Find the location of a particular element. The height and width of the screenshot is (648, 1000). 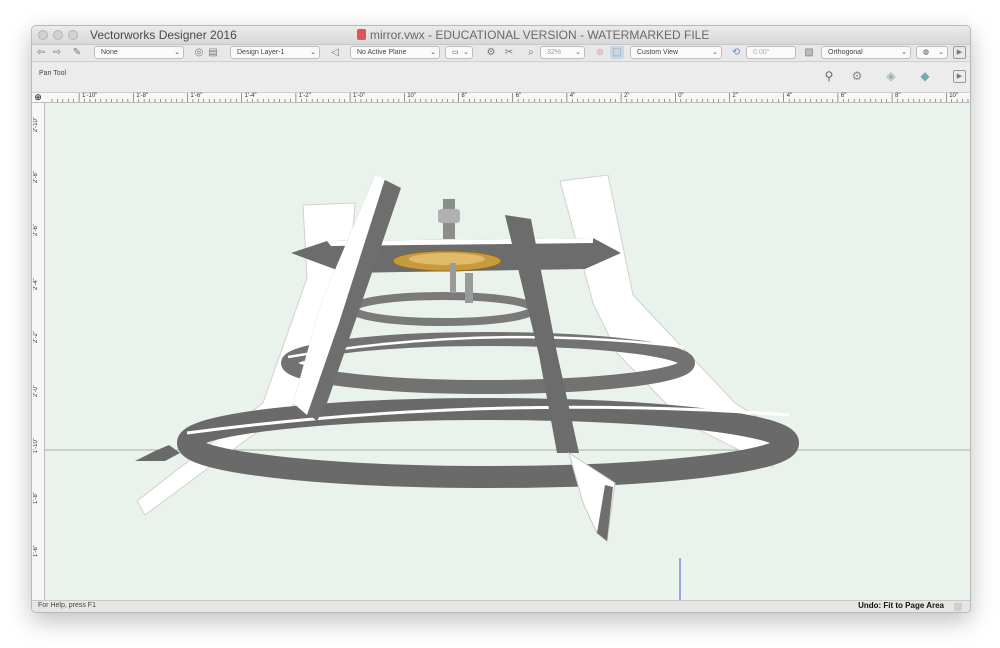

plane-select: No Active Plane ⌄ is located at coordinates (395, 52).